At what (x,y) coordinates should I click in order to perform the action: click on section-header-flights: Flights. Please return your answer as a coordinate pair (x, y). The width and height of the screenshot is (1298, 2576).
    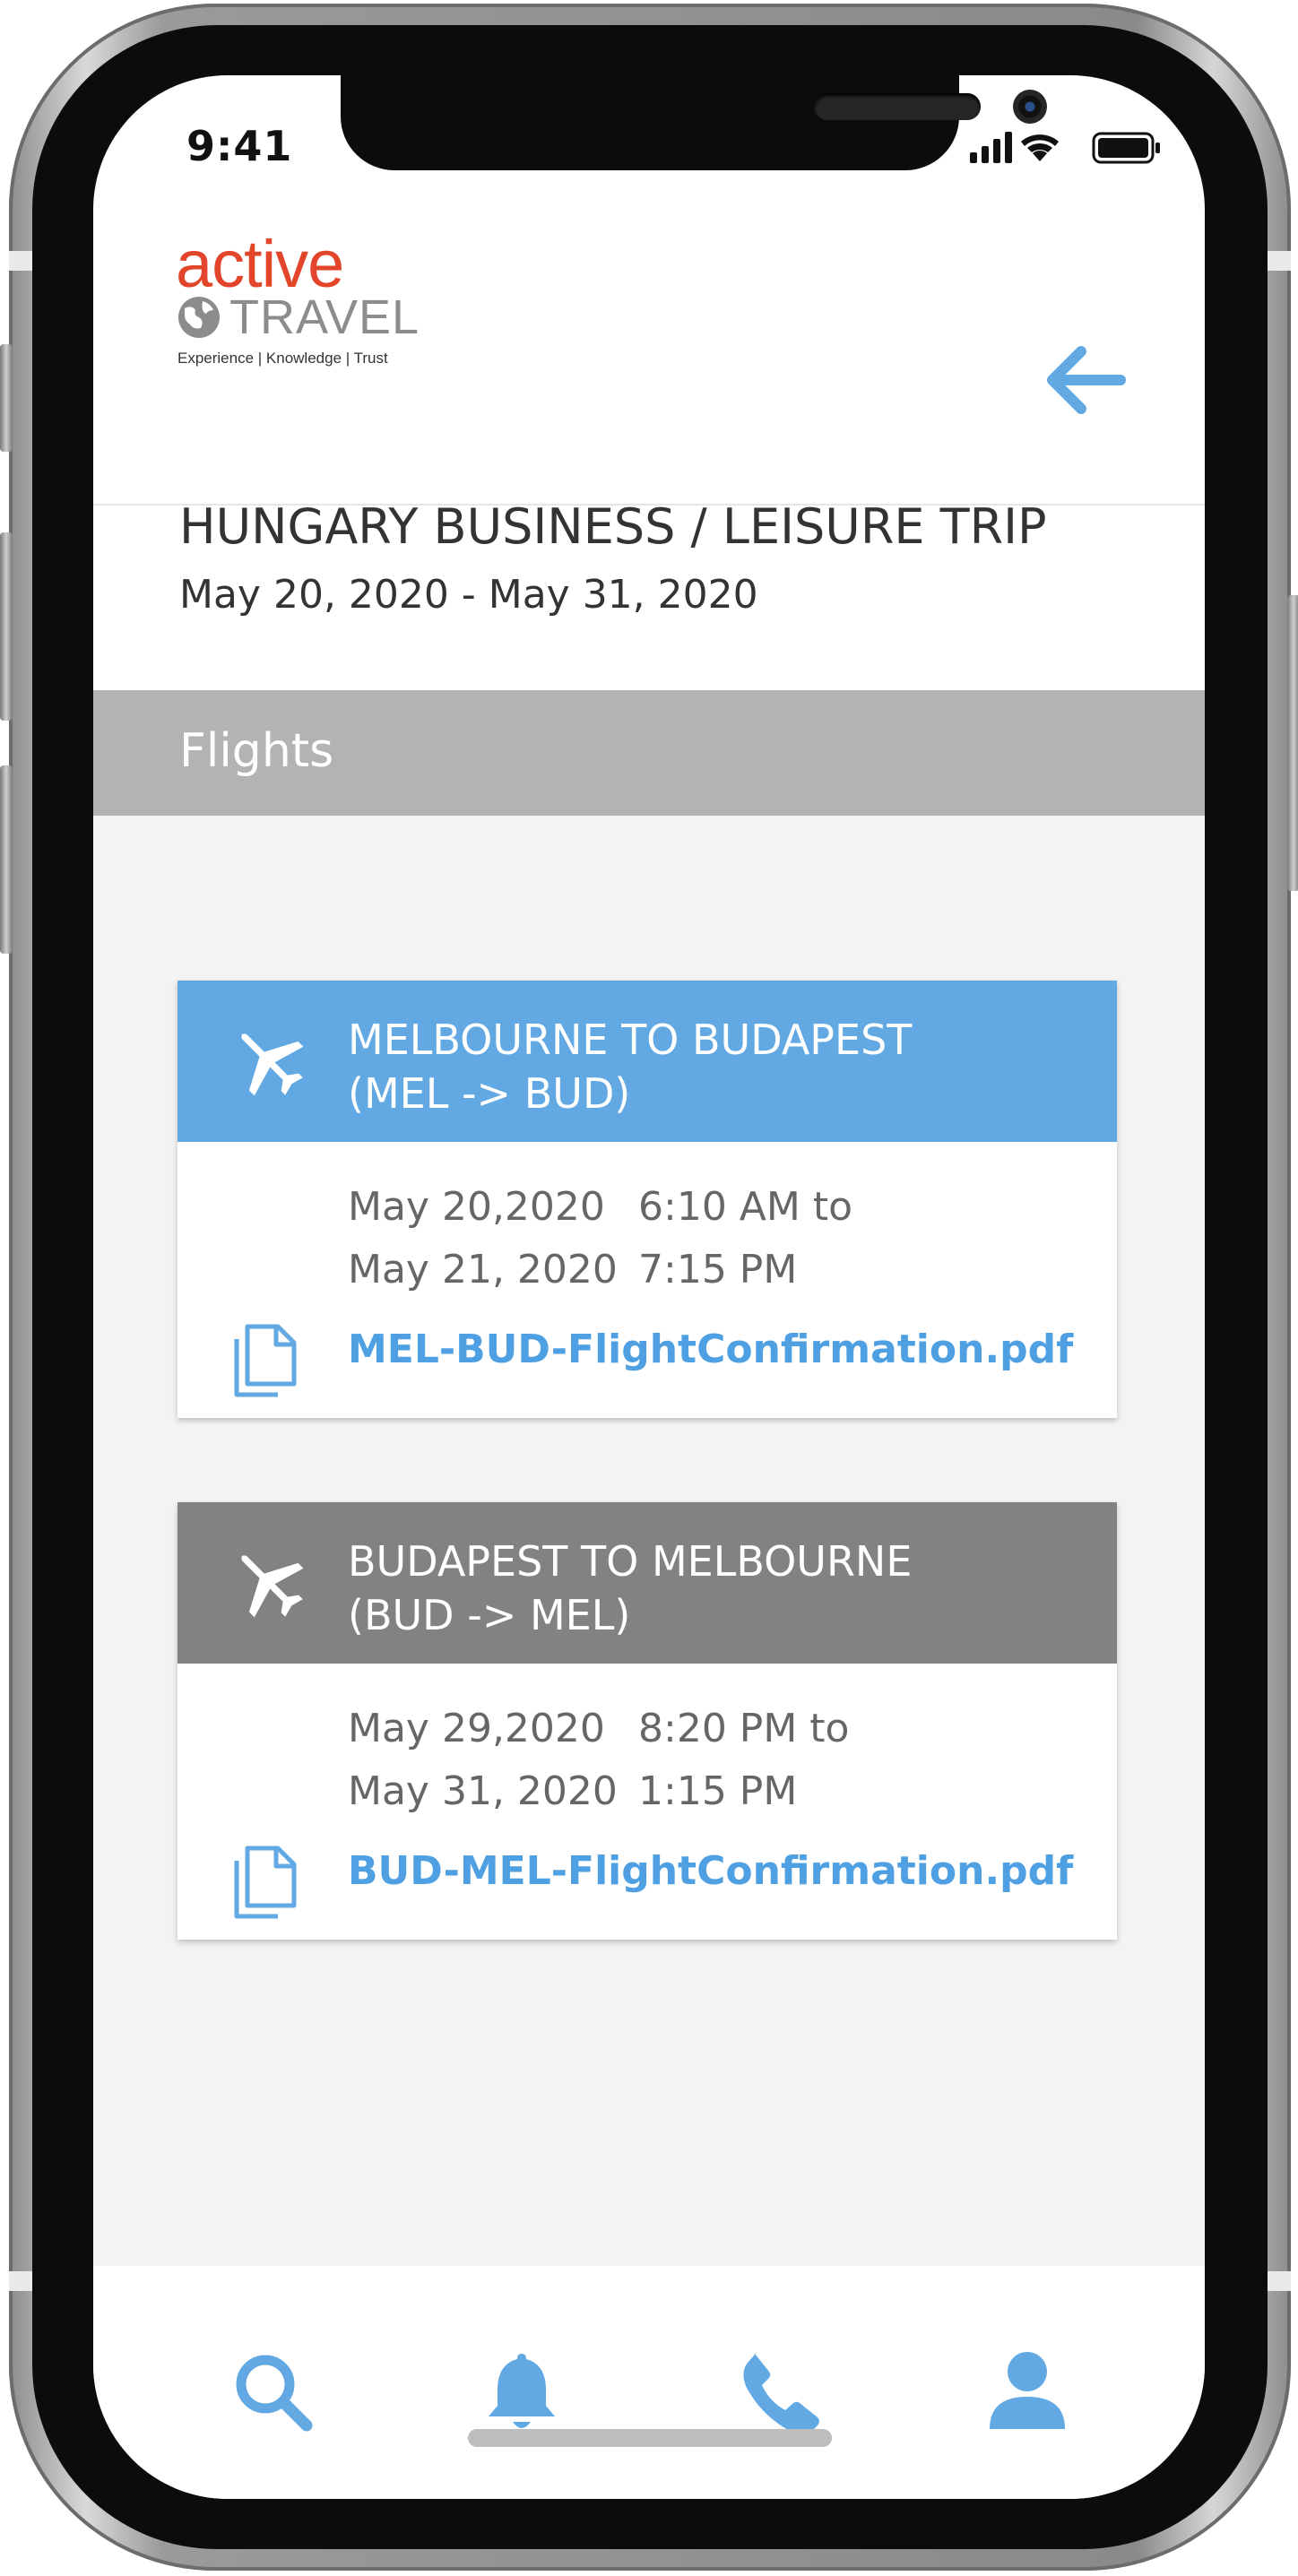
    Looking at the image, I should click on (649, 753).